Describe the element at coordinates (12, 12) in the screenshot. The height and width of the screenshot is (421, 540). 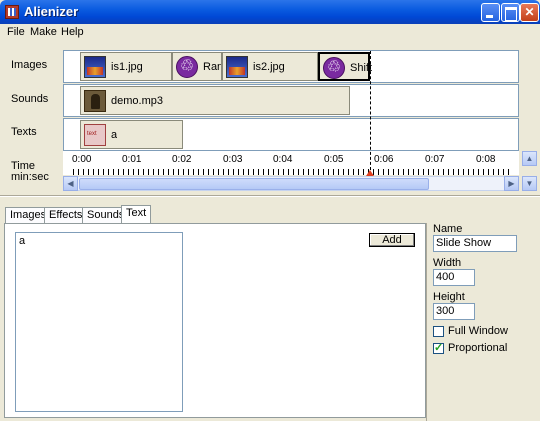
I see `app-icon` at that location.